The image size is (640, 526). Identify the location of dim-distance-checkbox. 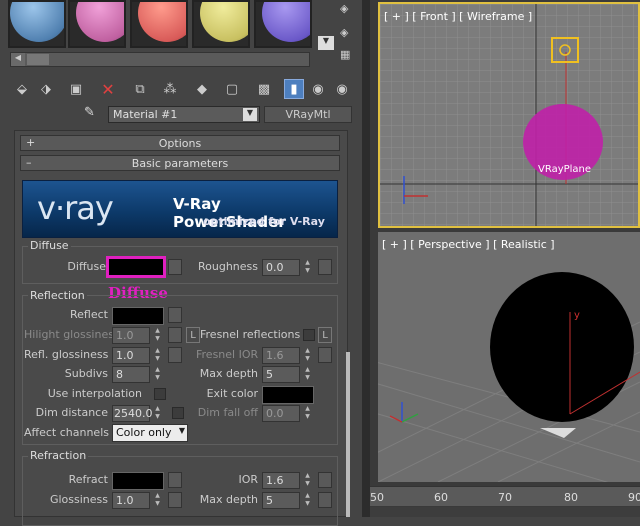
(178, 413).